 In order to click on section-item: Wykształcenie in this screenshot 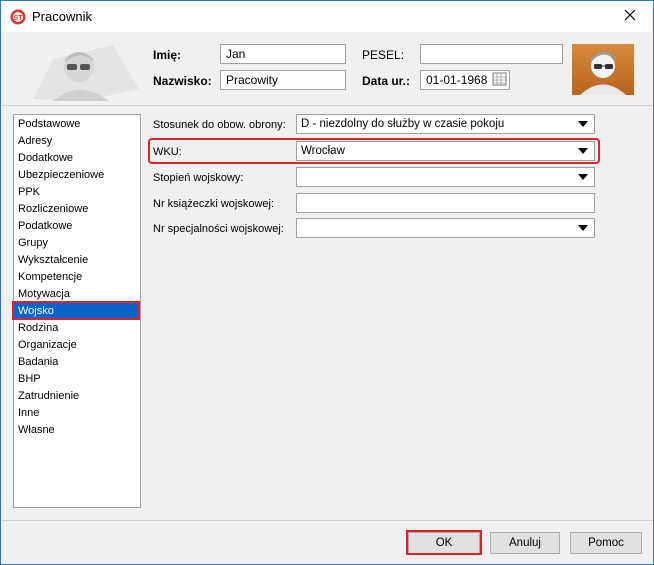, I will do `click(77, 260)`.